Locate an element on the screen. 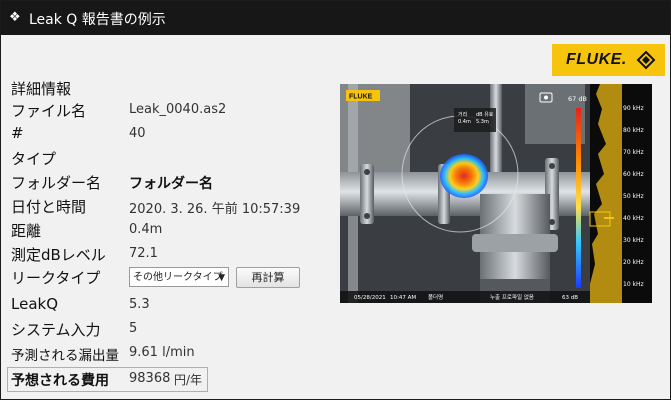  svg-text: 30 kHz is located at coordinates (633, 240).